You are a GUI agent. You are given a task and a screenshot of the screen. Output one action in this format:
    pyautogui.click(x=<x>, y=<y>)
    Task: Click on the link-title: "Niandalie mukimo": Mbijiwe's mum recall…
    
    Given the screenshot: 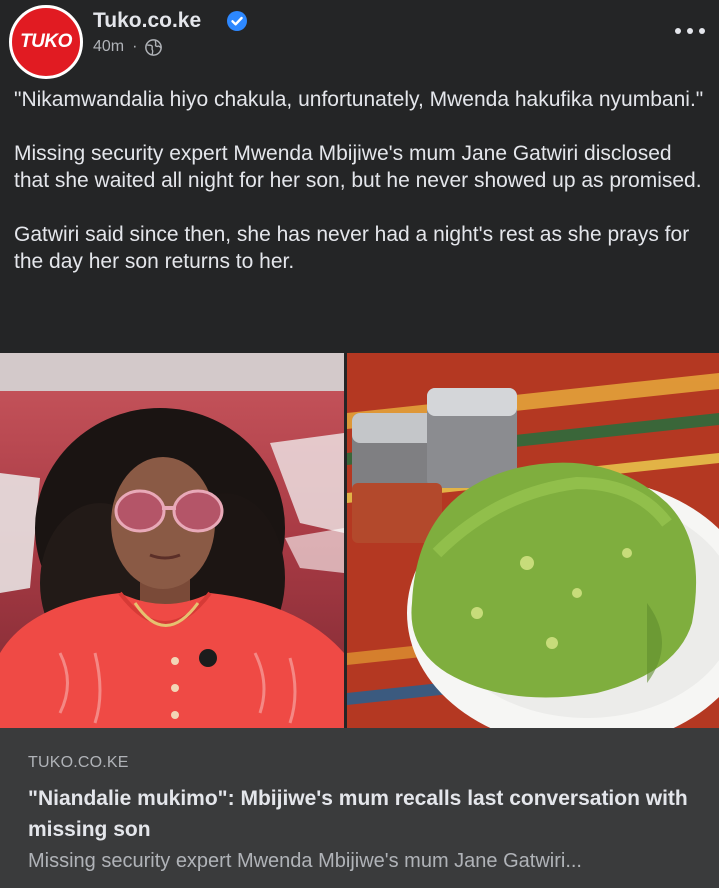 What is the action you would take?
    pyautogui.click(x=359, y=814)
    